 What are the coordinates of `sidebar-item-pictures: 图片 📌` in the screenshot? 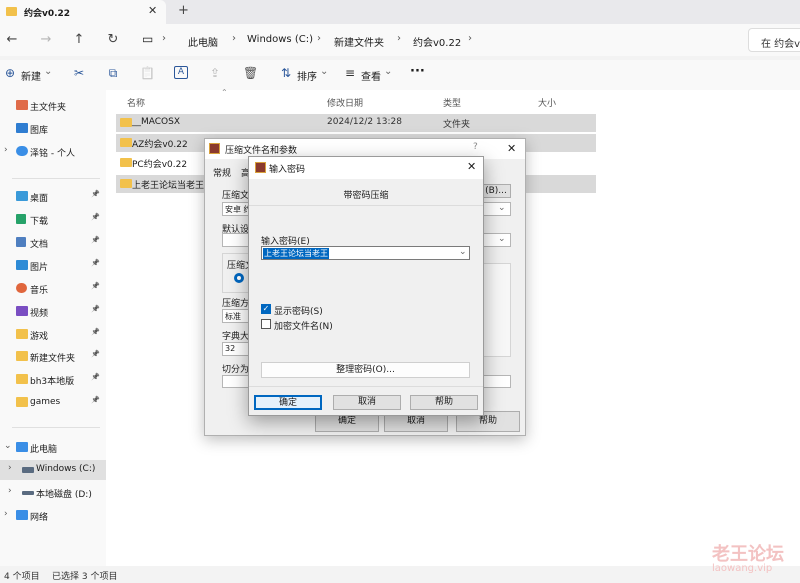 It's located at (53, 266).